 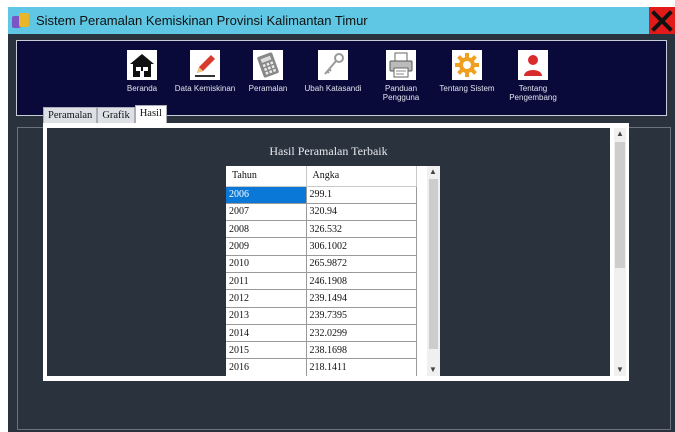 I want to click on house-icon, so click(x=142, y=65).